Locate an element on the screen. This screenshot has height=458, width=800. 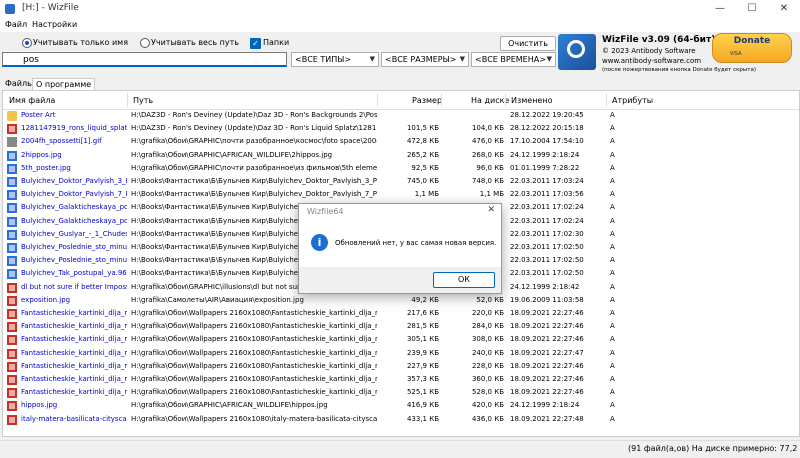
cell-name: Poster Art is located at coordinates (38, 115).